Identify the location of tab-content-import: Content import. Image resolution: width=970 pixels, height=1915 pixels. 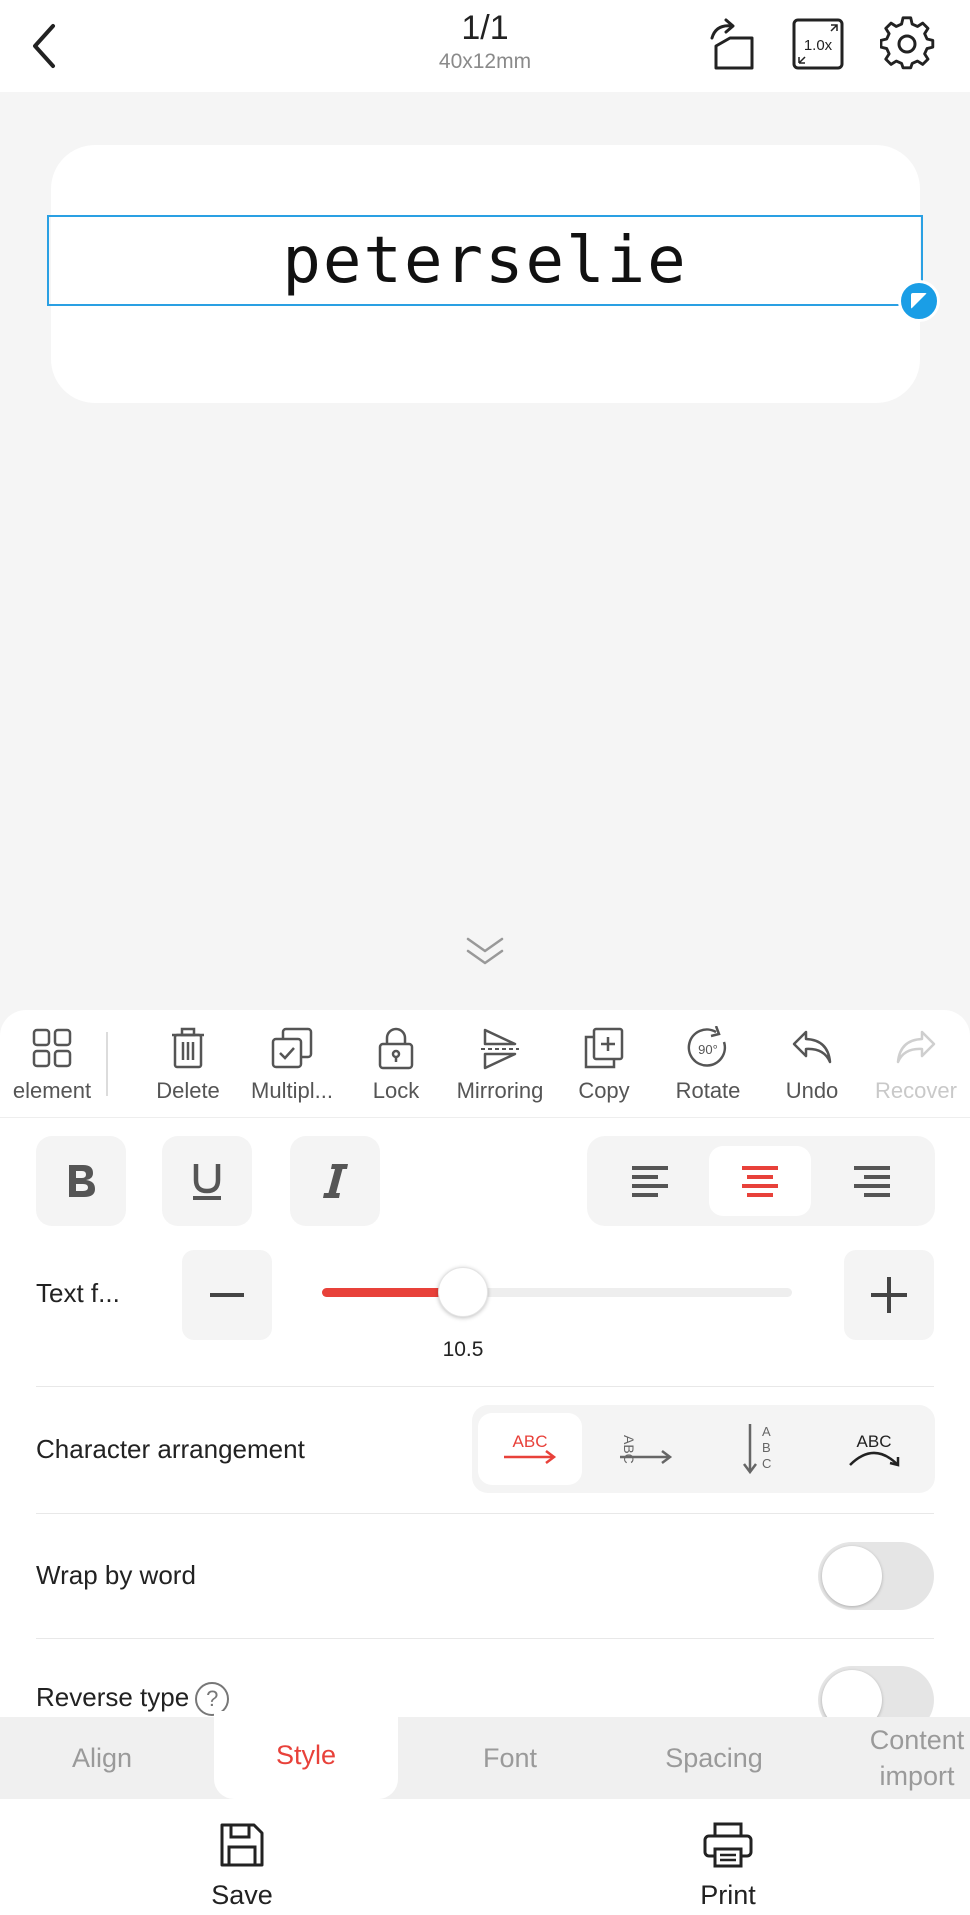
(913, 1758).